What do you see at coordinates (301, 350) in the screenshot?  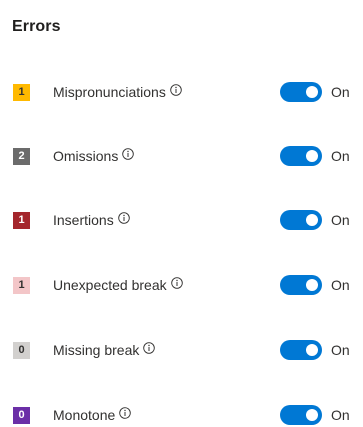 I see `toggle-missing-break` at bounding box center [301, 350].